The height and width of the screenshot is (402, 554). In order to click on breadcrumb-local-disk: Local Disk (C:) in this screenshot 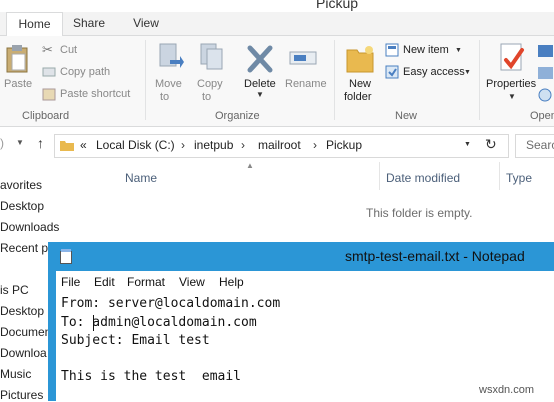, I will do `click(135, 145)`.